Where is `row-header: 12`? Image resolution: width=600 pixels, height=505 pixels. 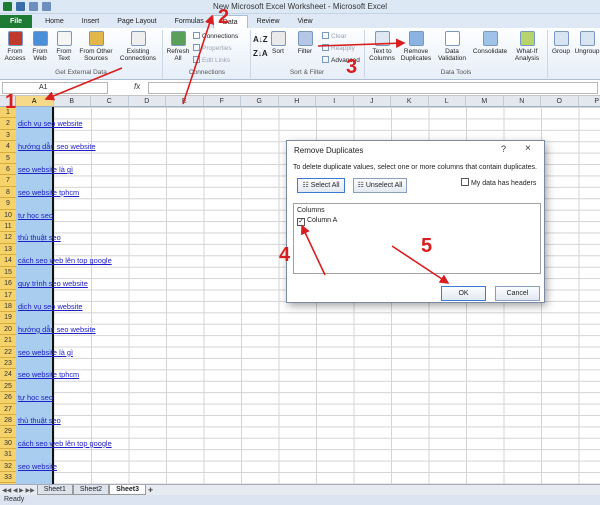
row-header: 12 is located at coordinates (8, 238).